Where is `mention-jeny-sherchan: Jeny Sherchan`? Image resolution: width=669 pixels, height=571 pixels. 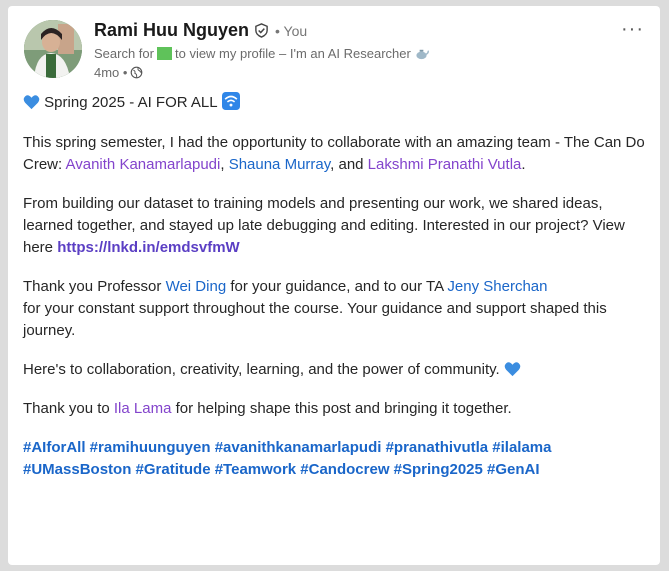 mention-jeny-sherchan: Jeny Sherchan is located at coordinates (497, 286).